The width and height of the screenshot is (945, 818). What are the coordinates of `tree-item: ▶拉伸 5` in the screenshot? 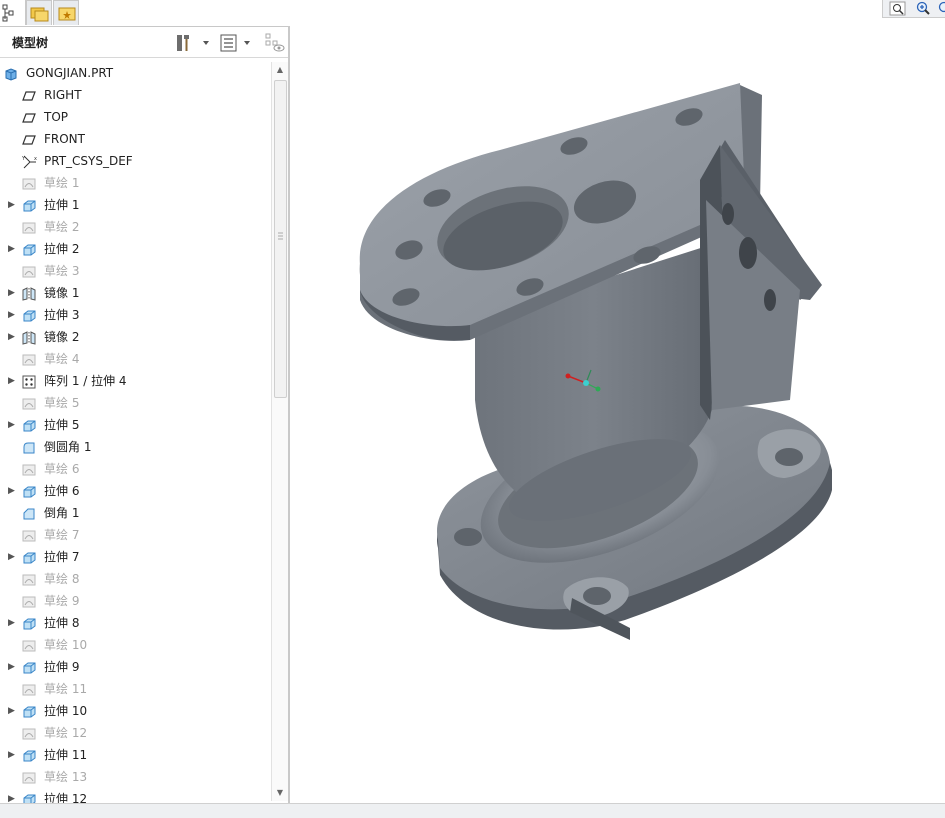 It's located at (135, 425).